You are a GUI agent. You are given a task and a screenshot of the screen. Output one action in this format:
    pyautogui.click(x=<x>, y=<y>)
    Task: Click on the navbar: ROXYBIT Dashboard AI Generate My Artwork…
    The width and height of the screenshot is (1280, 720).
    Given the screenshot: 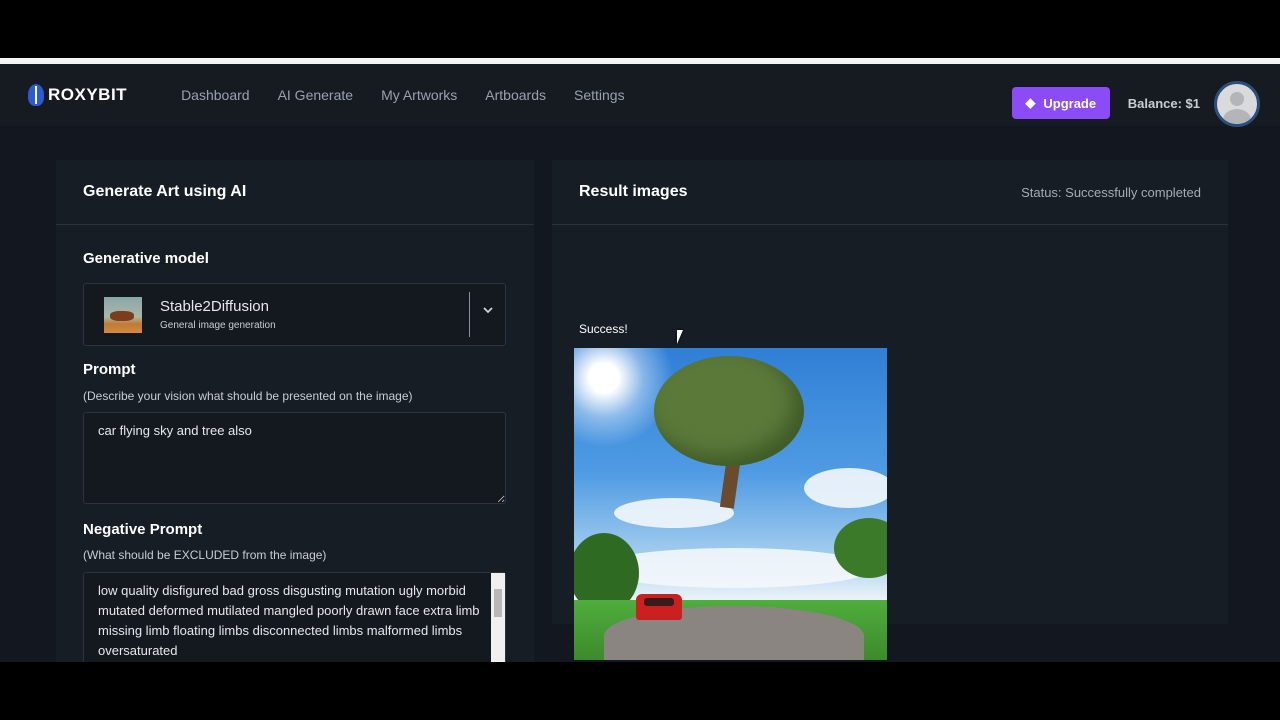 What is the action you would take?
    pyautogui.click(x=640, y=95)
    